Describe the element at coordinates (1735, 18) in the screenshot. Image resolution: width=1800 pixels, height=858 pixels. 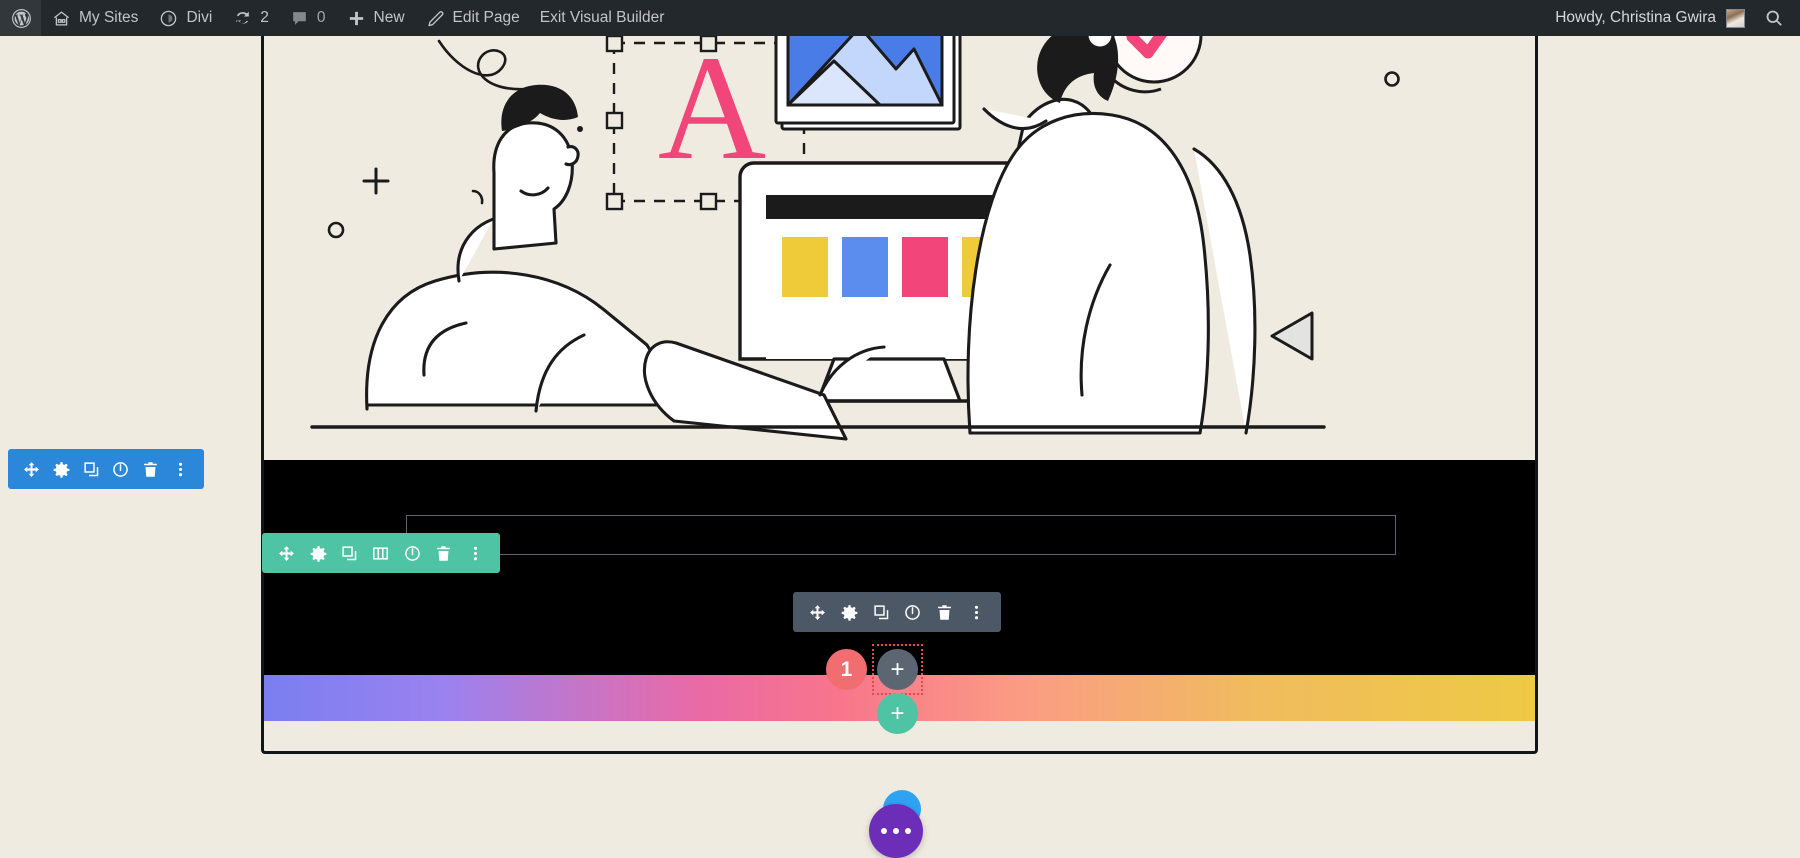
I see `avatar` at that location.